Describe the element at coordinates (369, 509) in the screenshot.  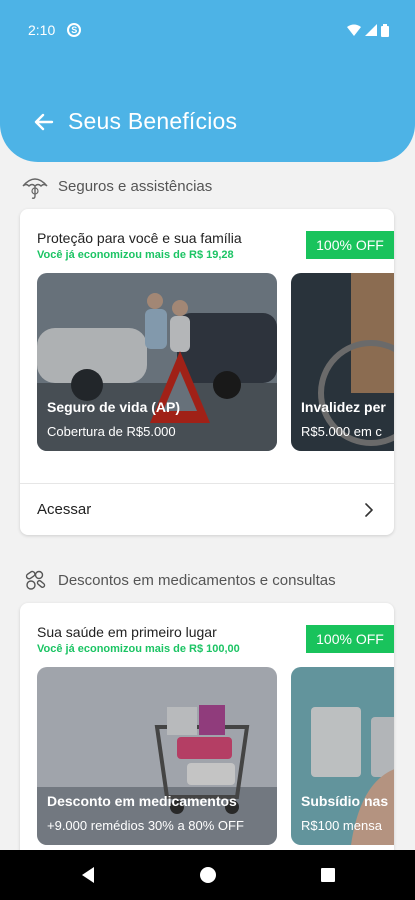
I see `chevron-right-icon` at that location.